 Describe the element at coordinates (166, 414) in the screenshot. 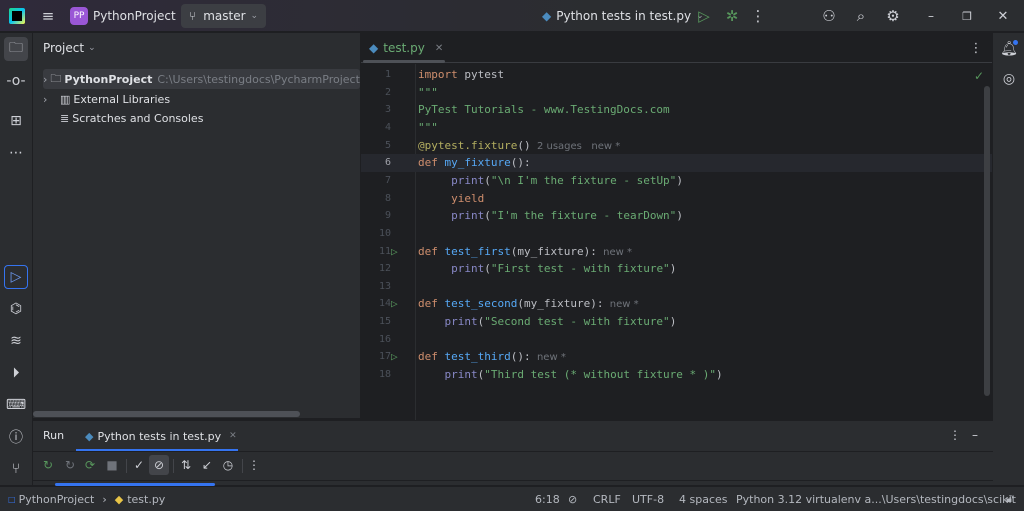

I see `horizontal-scrollbar` at that location.